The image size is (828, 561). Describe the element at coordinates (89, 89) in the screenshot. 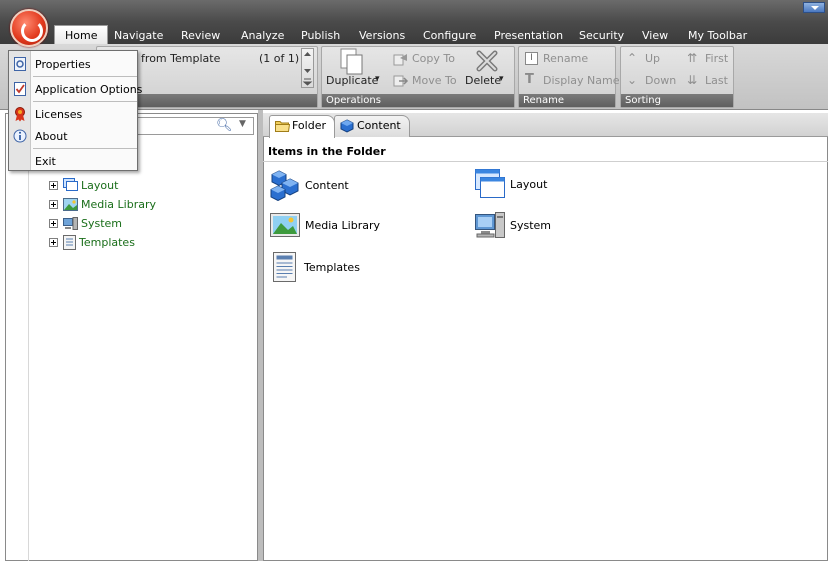

I see `menu-item-label: Application Options` at that location.